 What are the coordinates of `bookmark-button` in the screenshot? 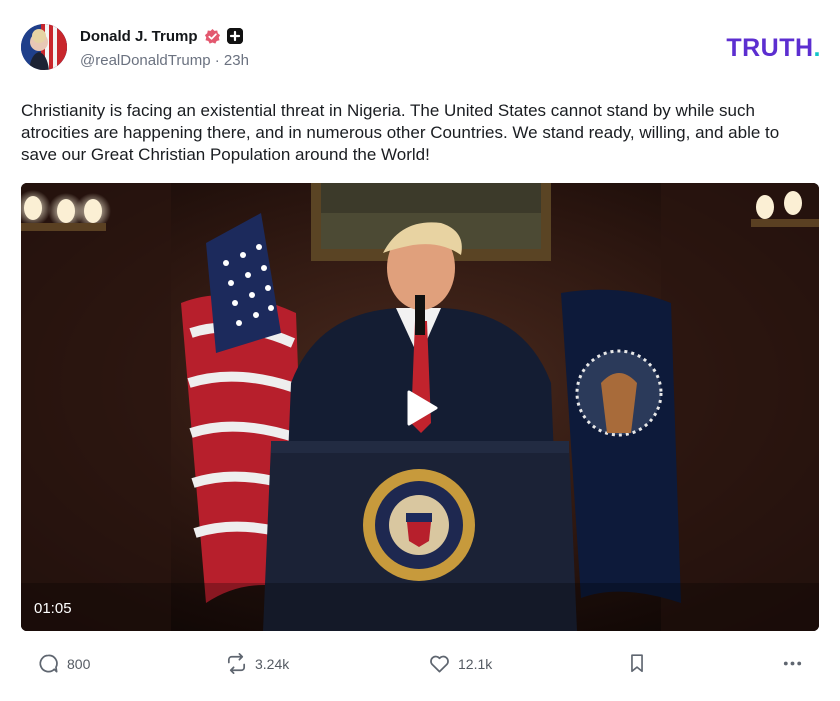 It's located at (637, 663).